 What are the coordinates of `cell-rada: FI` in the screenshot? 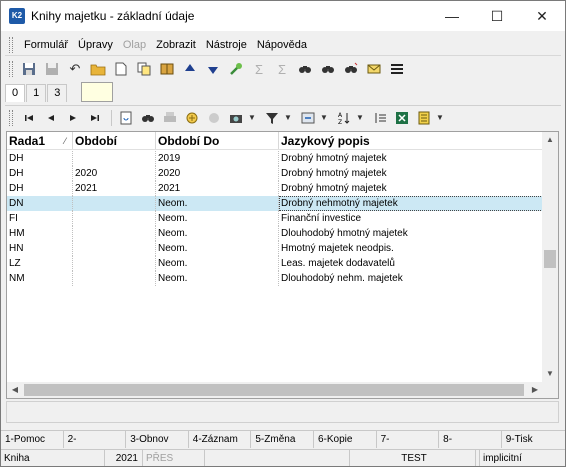 It's located at (40, 218).